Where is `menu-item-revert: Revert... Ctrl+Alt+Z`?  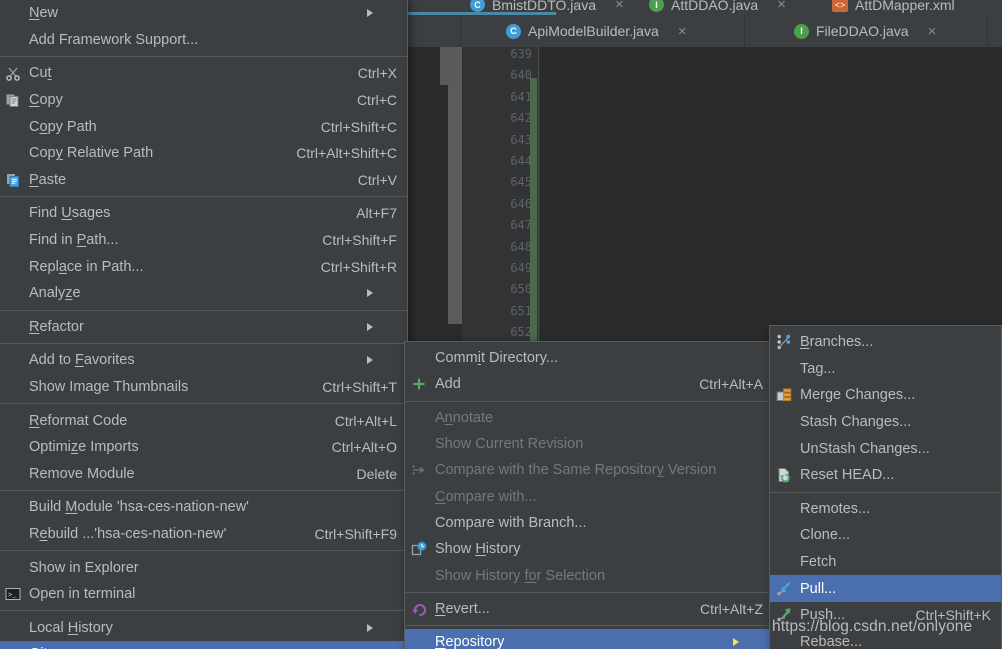
menu-item-revert: Revert... Ctrl+Alt+Z is located at coordinates (589, 609).